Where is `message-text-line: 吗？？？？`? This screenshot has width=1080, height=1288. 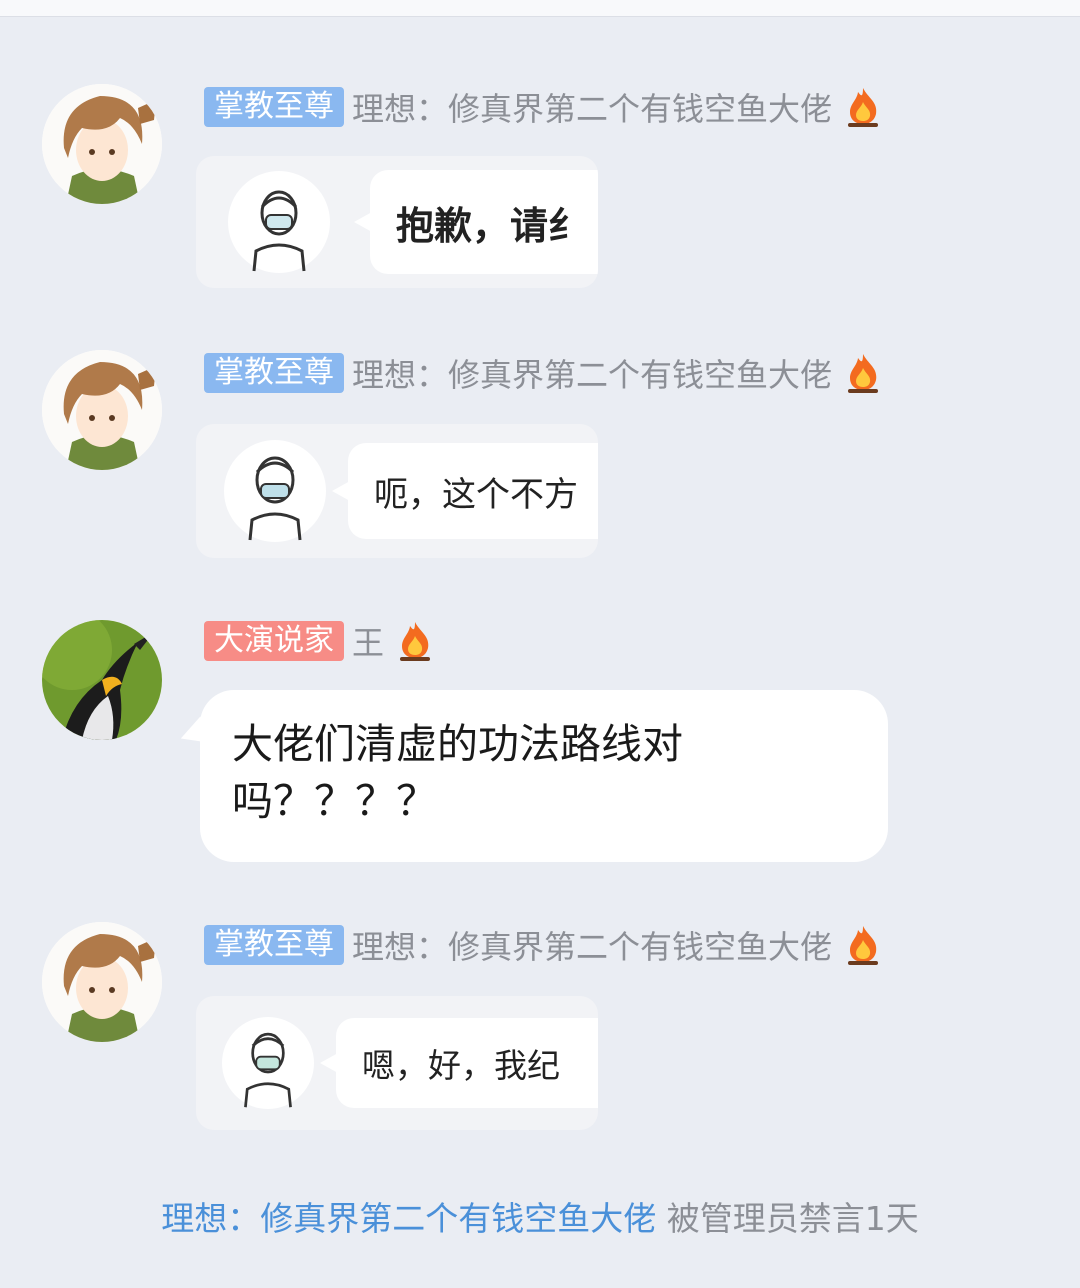
message-text-line: 吗？？？？ is located at coordinates (334, 801).